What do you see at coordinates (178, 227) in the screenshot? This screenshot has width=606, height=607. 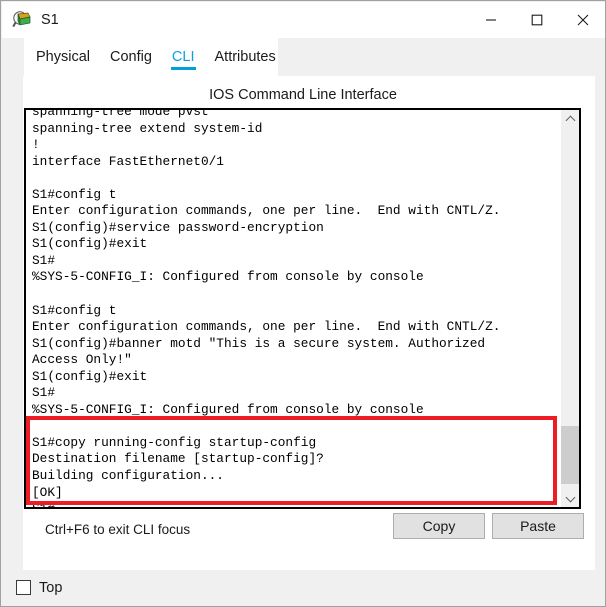 I see `terminal-line: S1(config)#service password-encryption` at bounding box center [178, 227].